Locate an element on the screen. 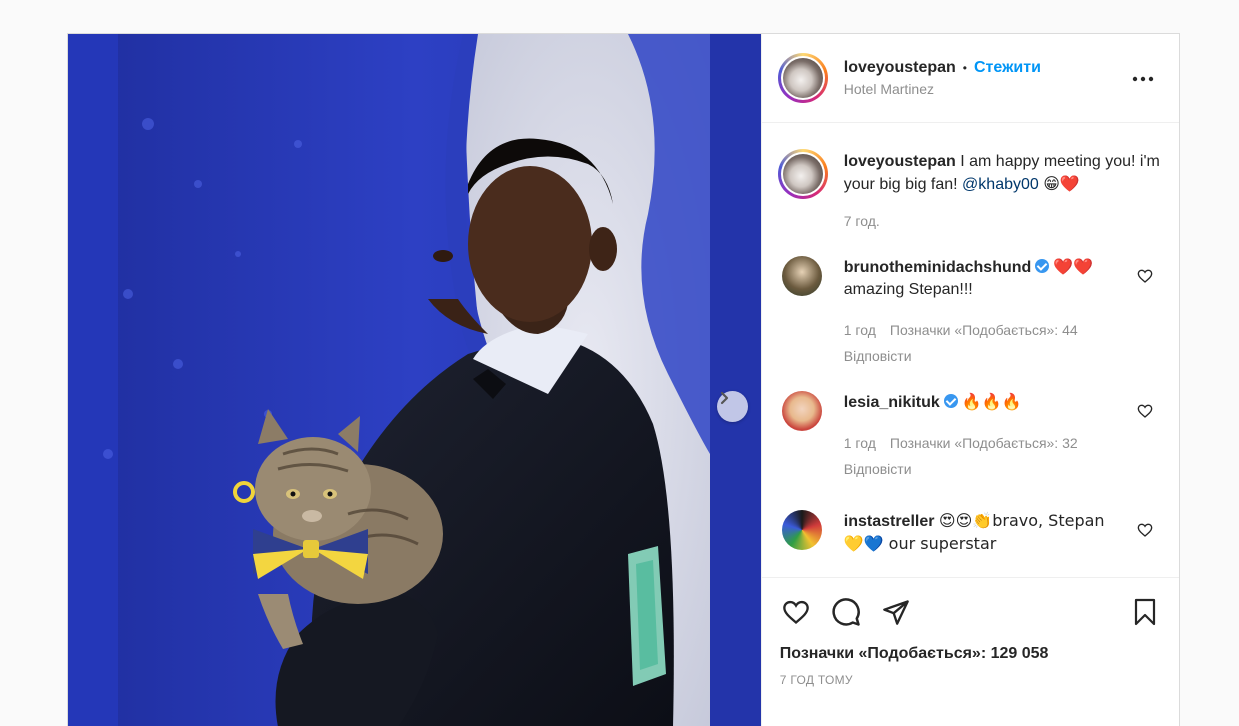 The width and height of the screenshot is (1239, 726). like-button is located at coordinates (796, 612).